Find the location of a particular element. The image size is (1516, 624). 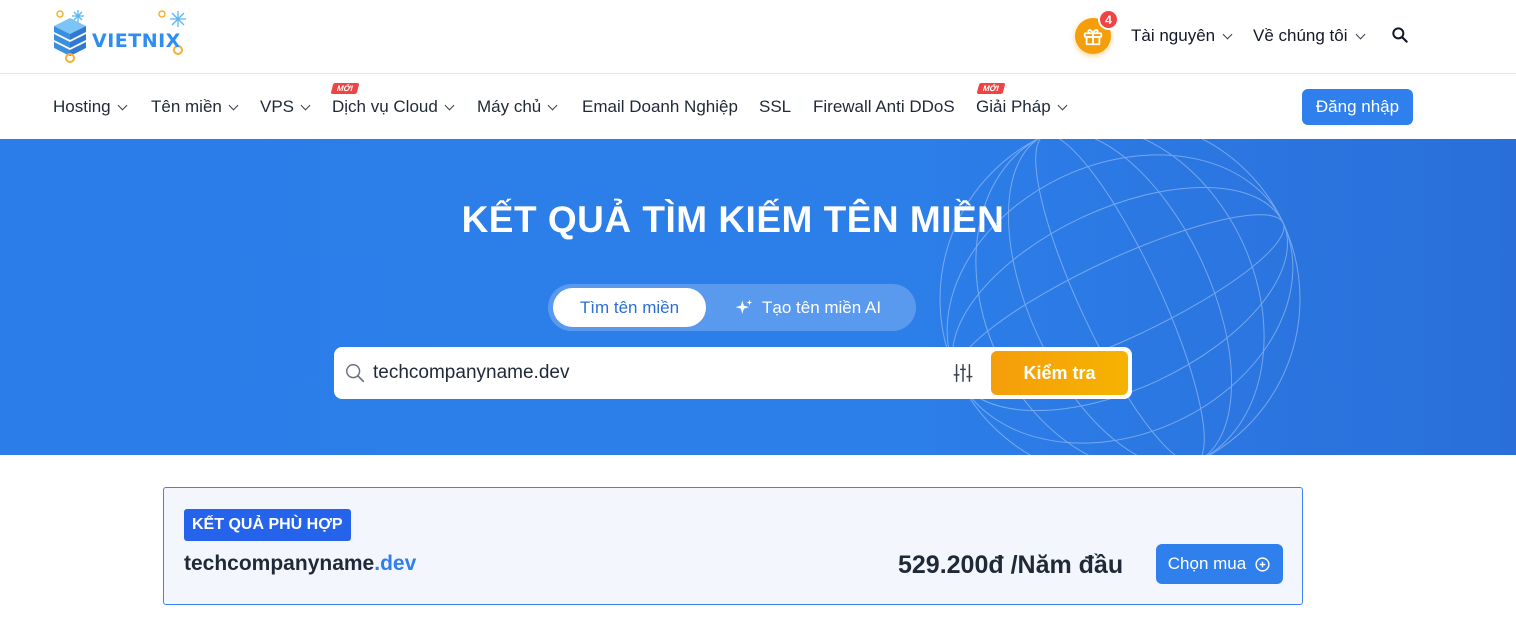

vietnix-logo: VIETNIX is located at coordinates (122, 37).